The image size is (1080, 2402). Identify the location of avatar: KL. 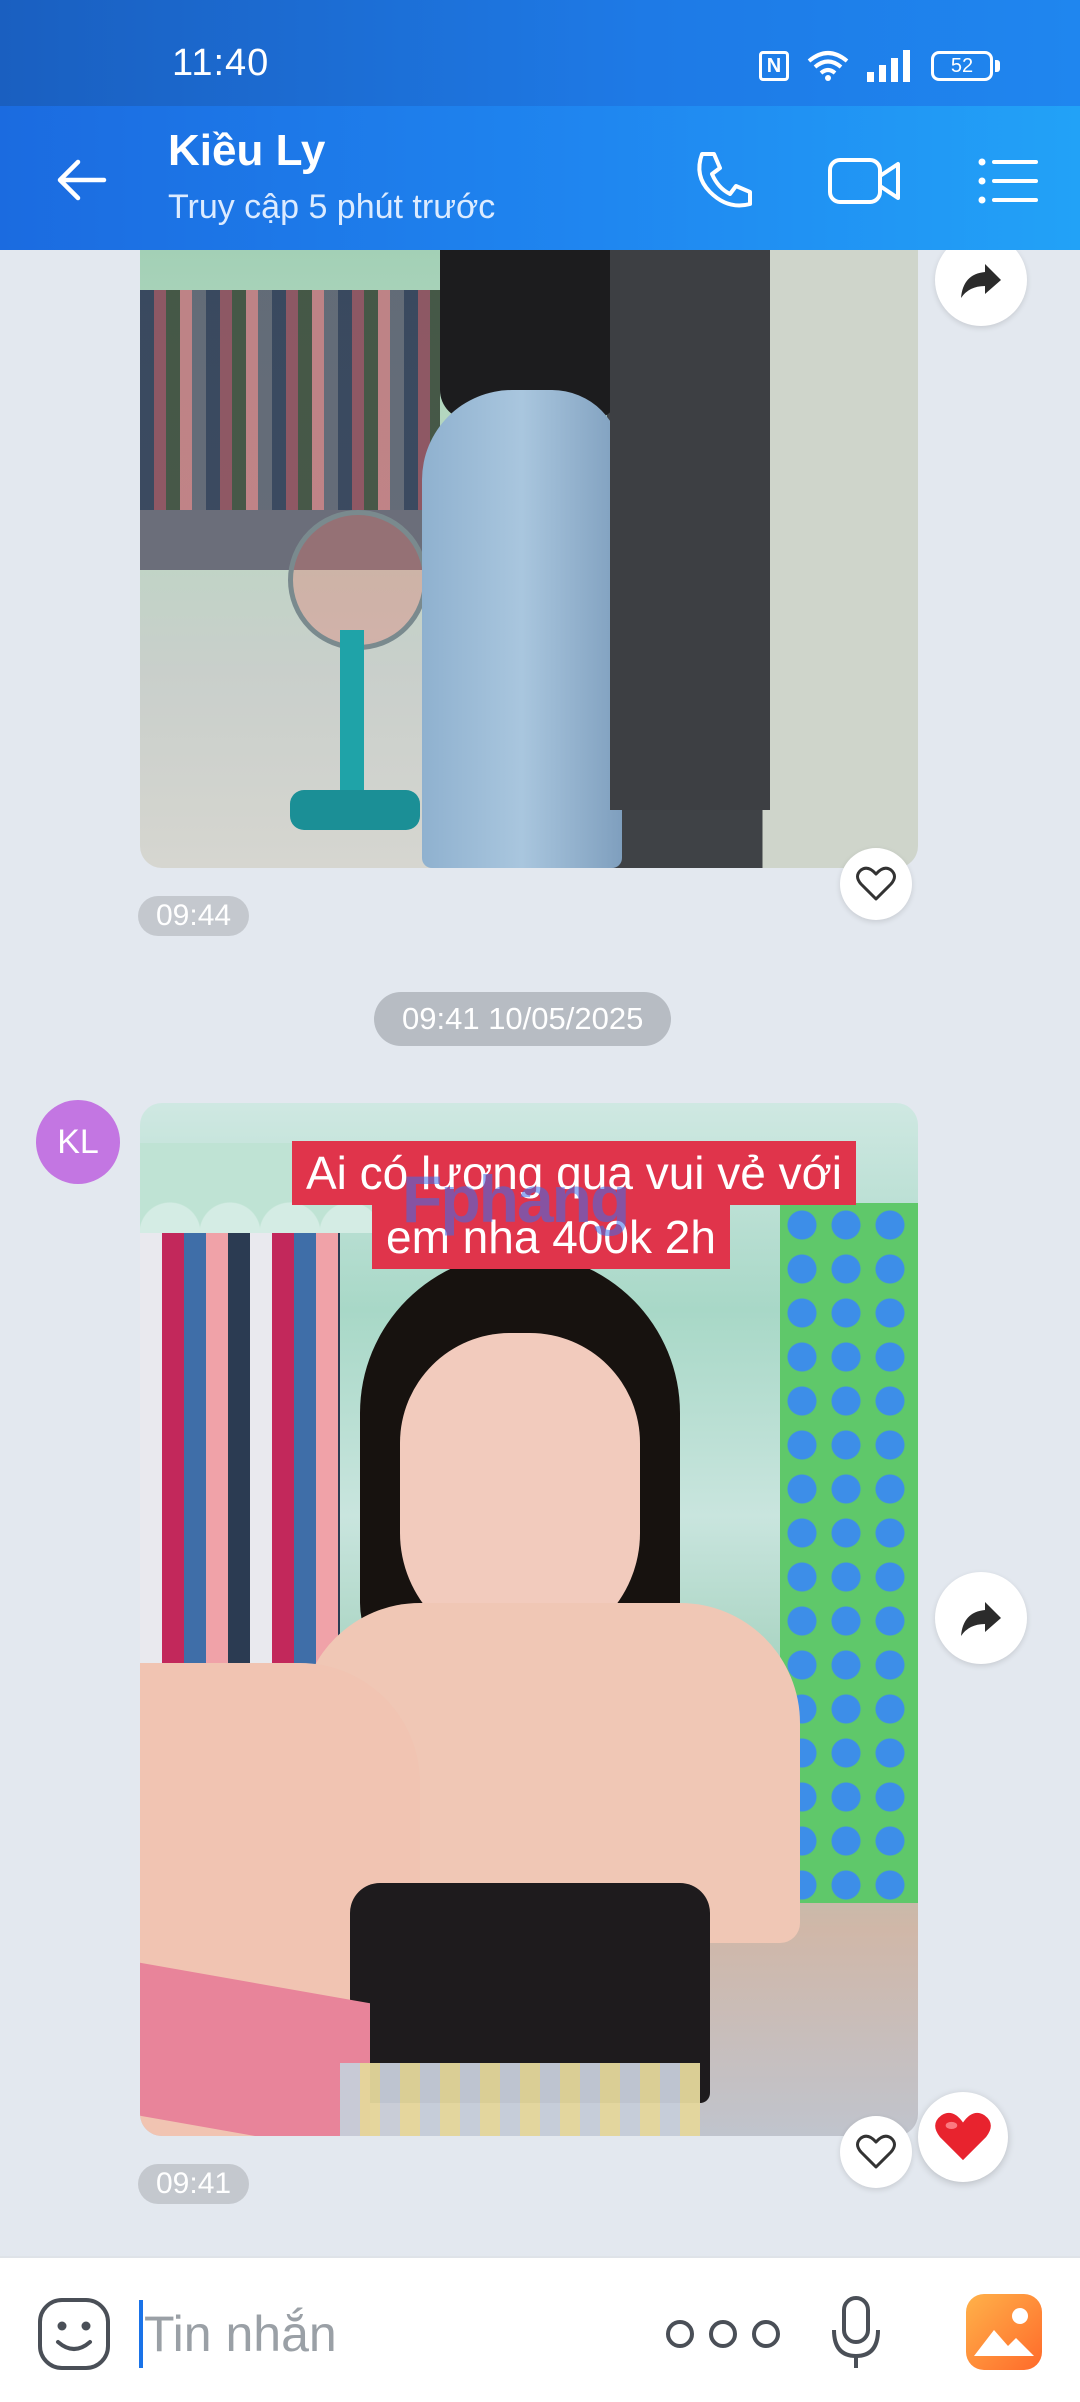
(78, 1142).